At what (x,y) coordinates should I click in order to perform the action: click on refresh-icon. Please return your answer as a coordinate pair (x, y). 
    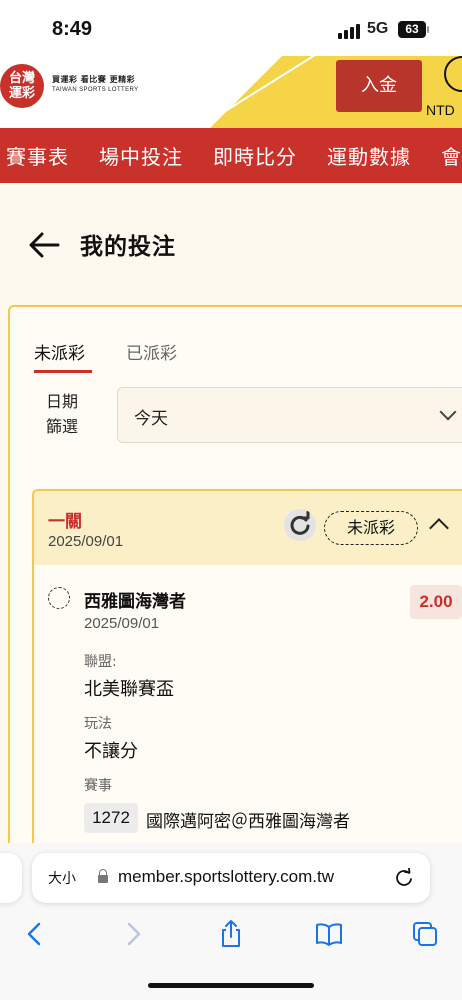
    Looking at the image, I should click on (300, 525).